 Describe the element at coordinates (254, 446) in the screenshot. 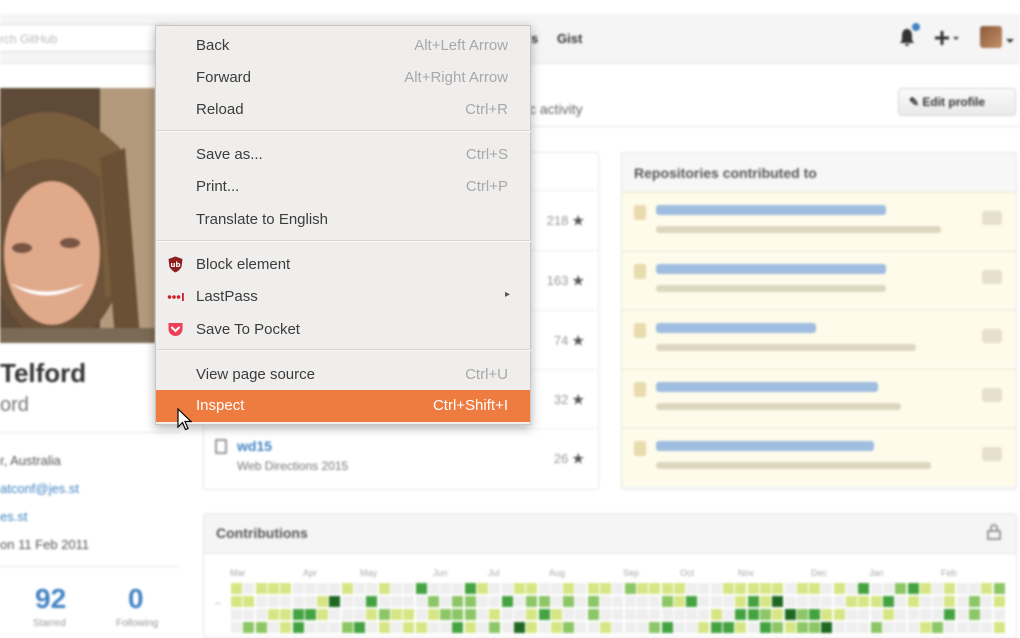

I see `repo-name: wd15` at that location.